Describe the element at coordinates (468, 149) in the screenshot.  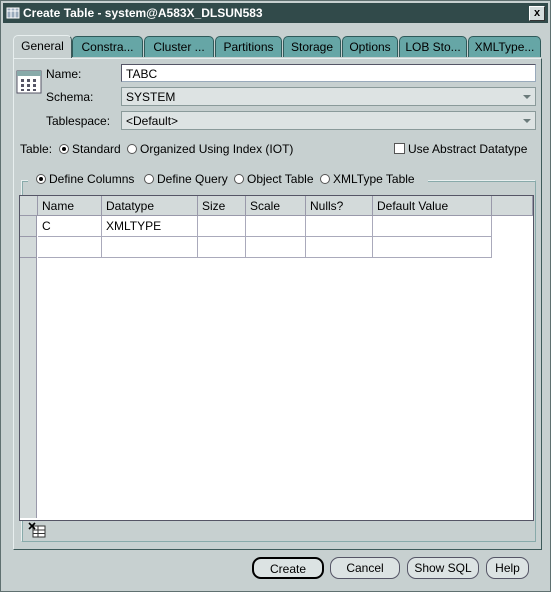
I see `abstract-datatype-label: Use Abstract Datatype` at that location.